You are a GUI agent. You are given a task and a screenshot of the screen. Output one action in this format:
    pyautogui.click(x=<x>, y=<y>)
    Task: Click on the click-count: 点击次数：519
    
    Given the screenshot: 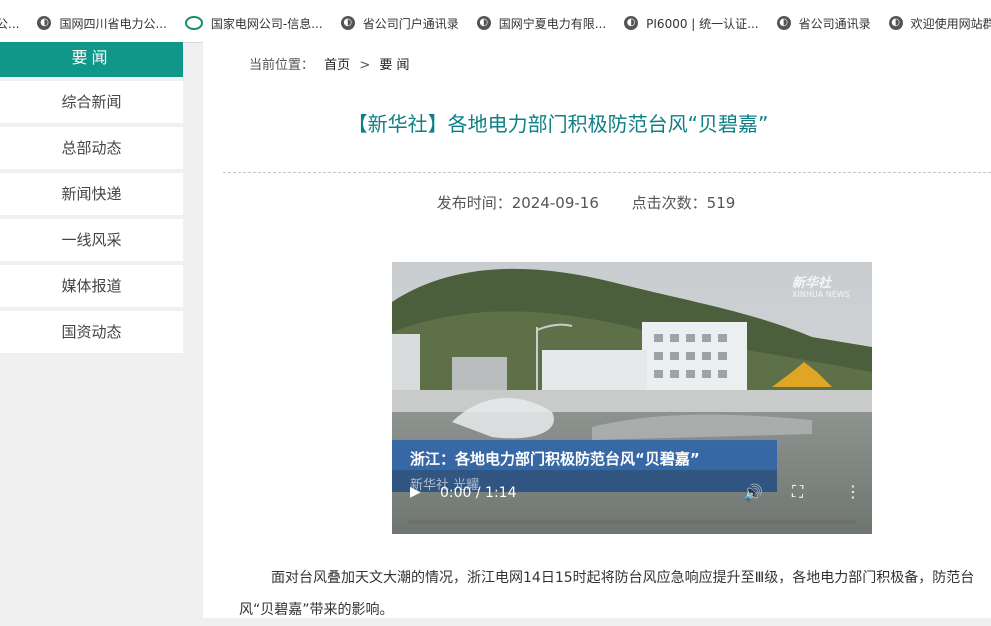 What is the action you would take?
    pyautogui.click(x=683, y=203)
    